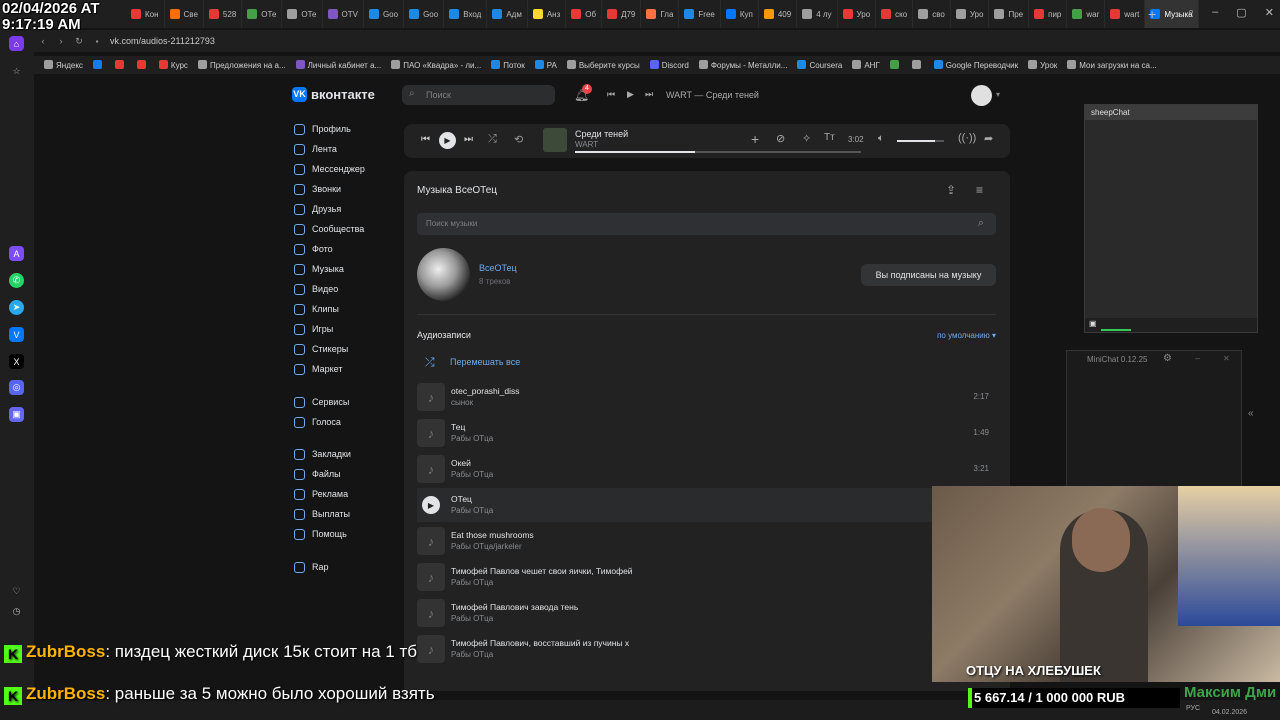 The width and height of the screenshot is (1280, 720). What do you see at coordinates (545, 65) in the screenshot?
I see `bookmark-item: PA` at bounding box center [545, 65].